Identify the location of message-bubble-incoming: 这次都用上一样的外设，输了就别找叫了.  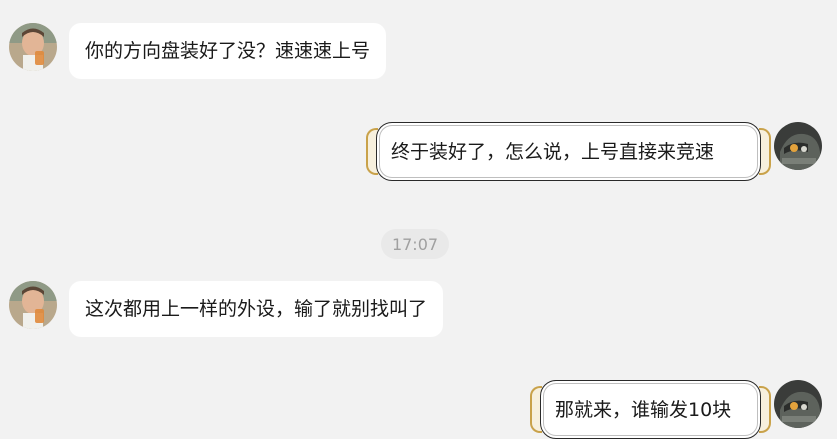
(256, 309).